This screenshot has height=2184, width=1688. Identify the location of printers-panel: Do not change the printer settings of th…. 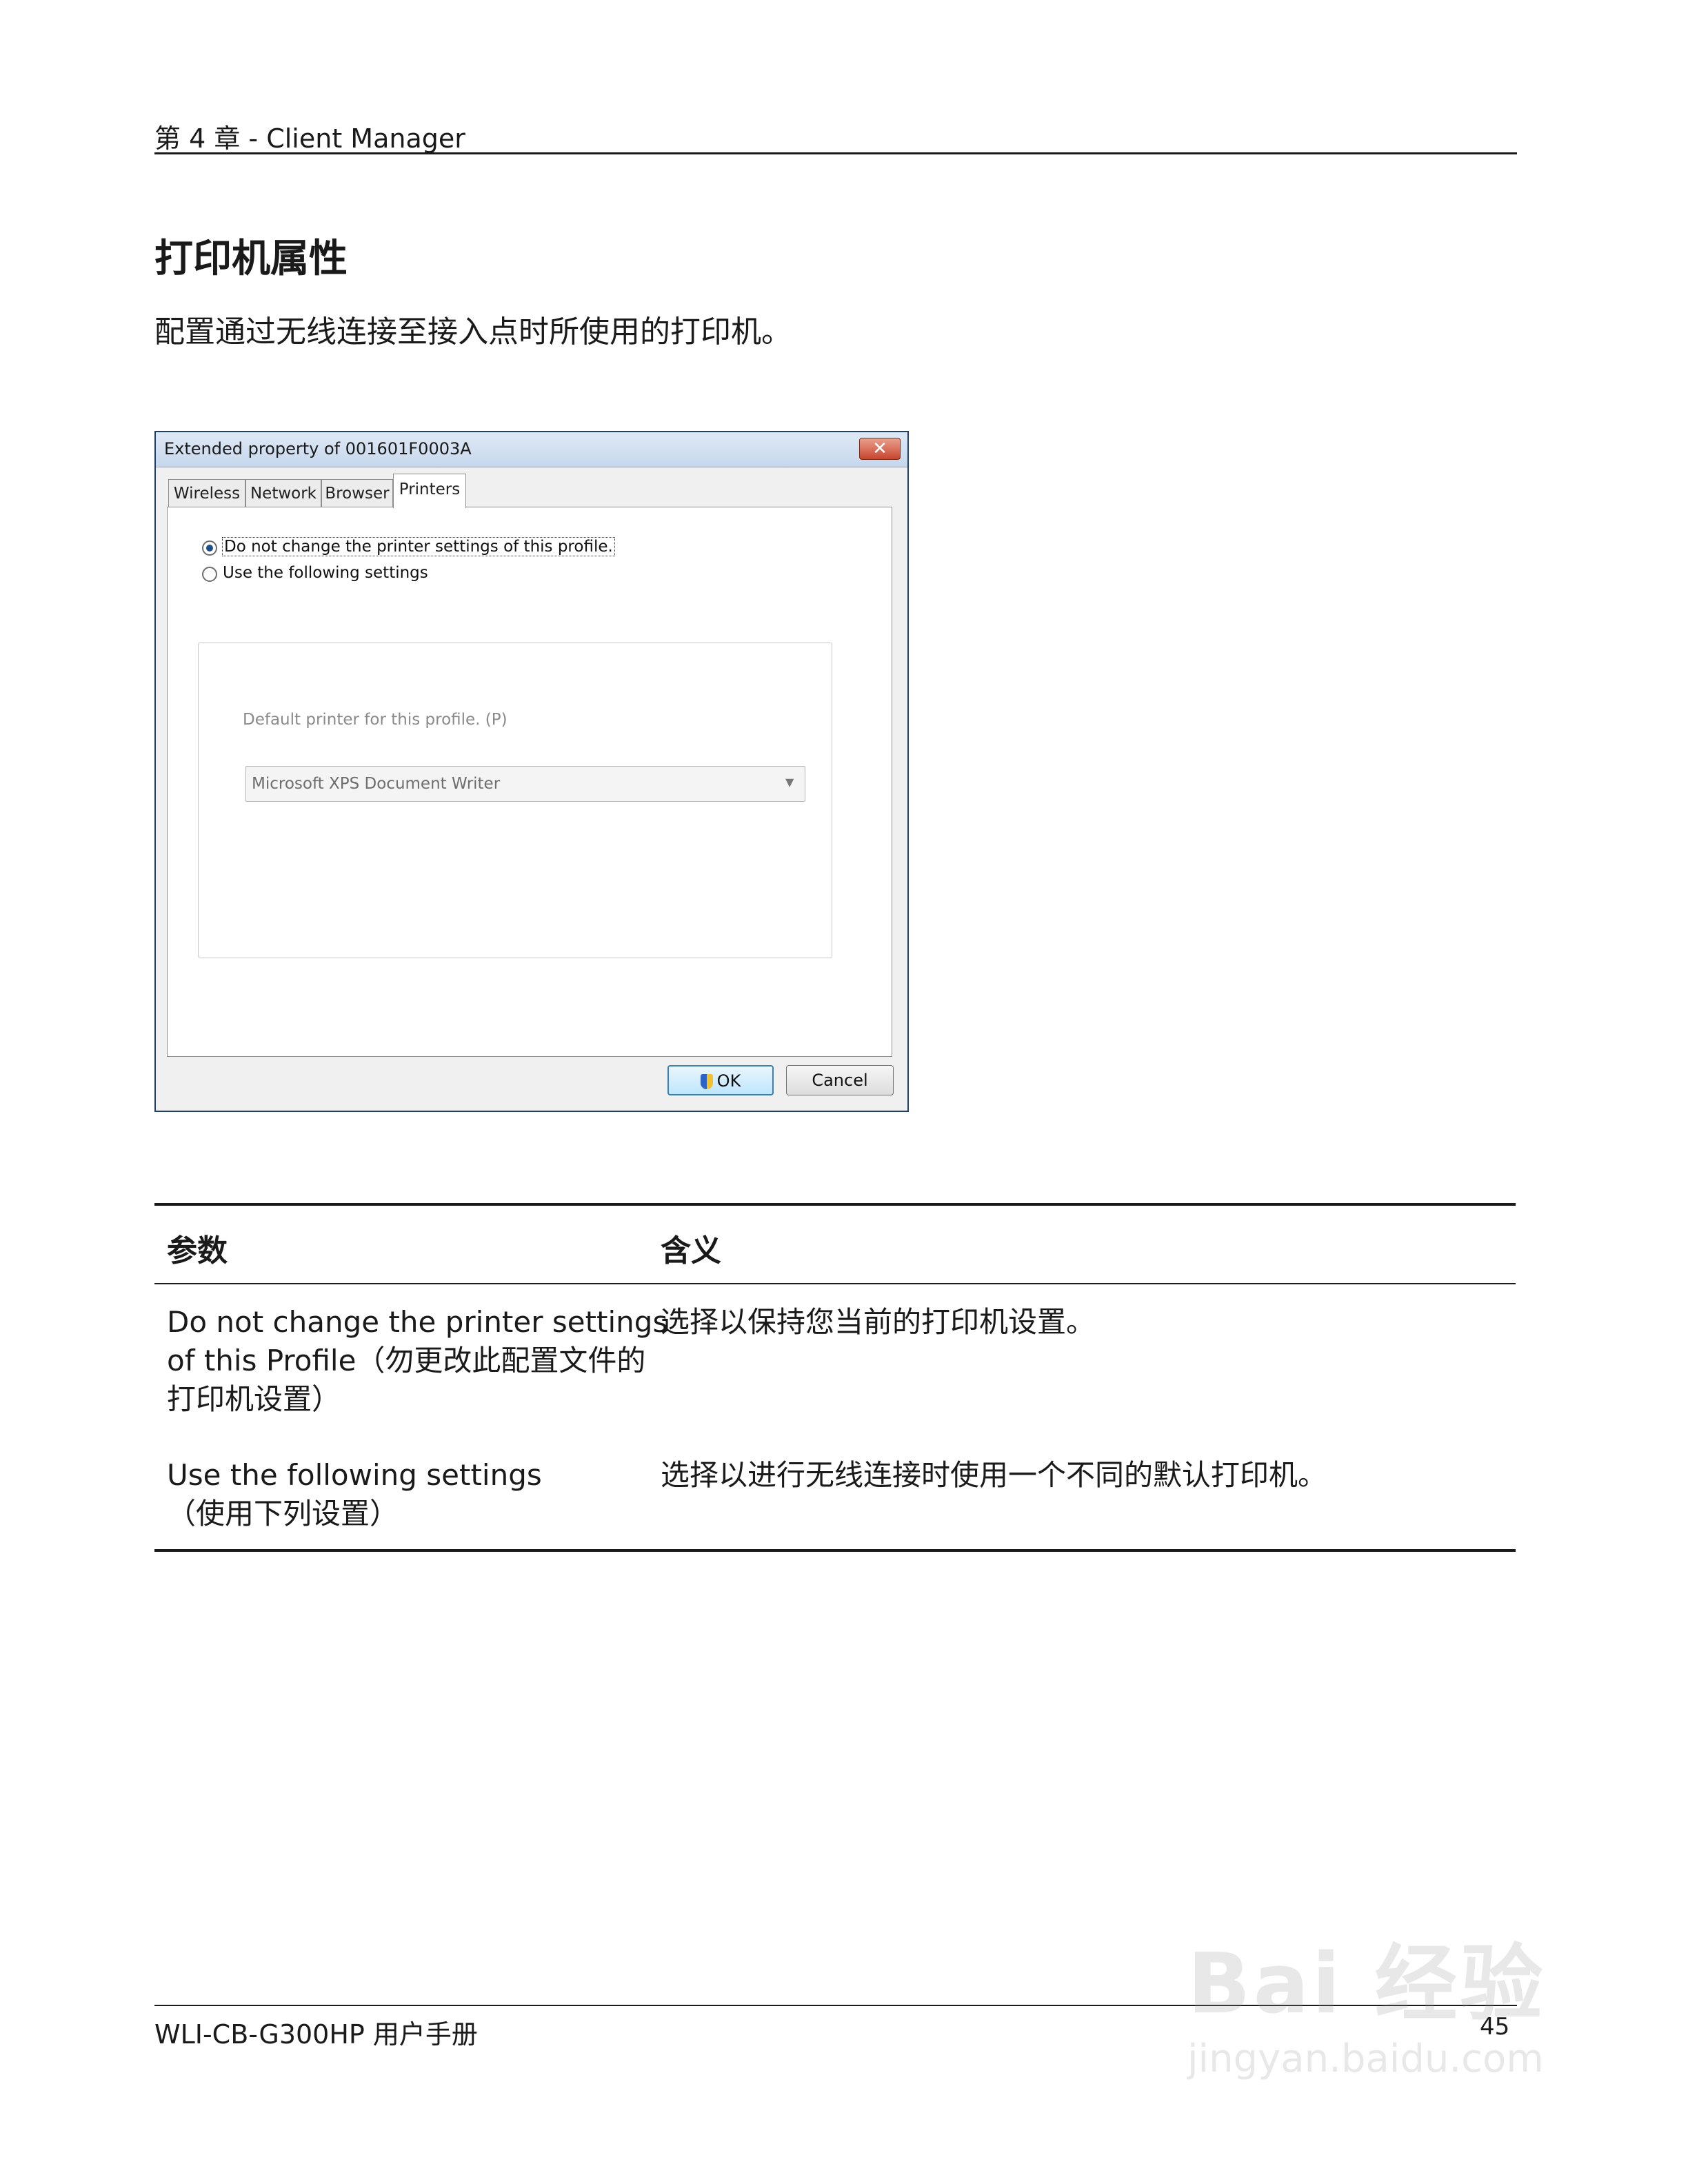
(529, 782).